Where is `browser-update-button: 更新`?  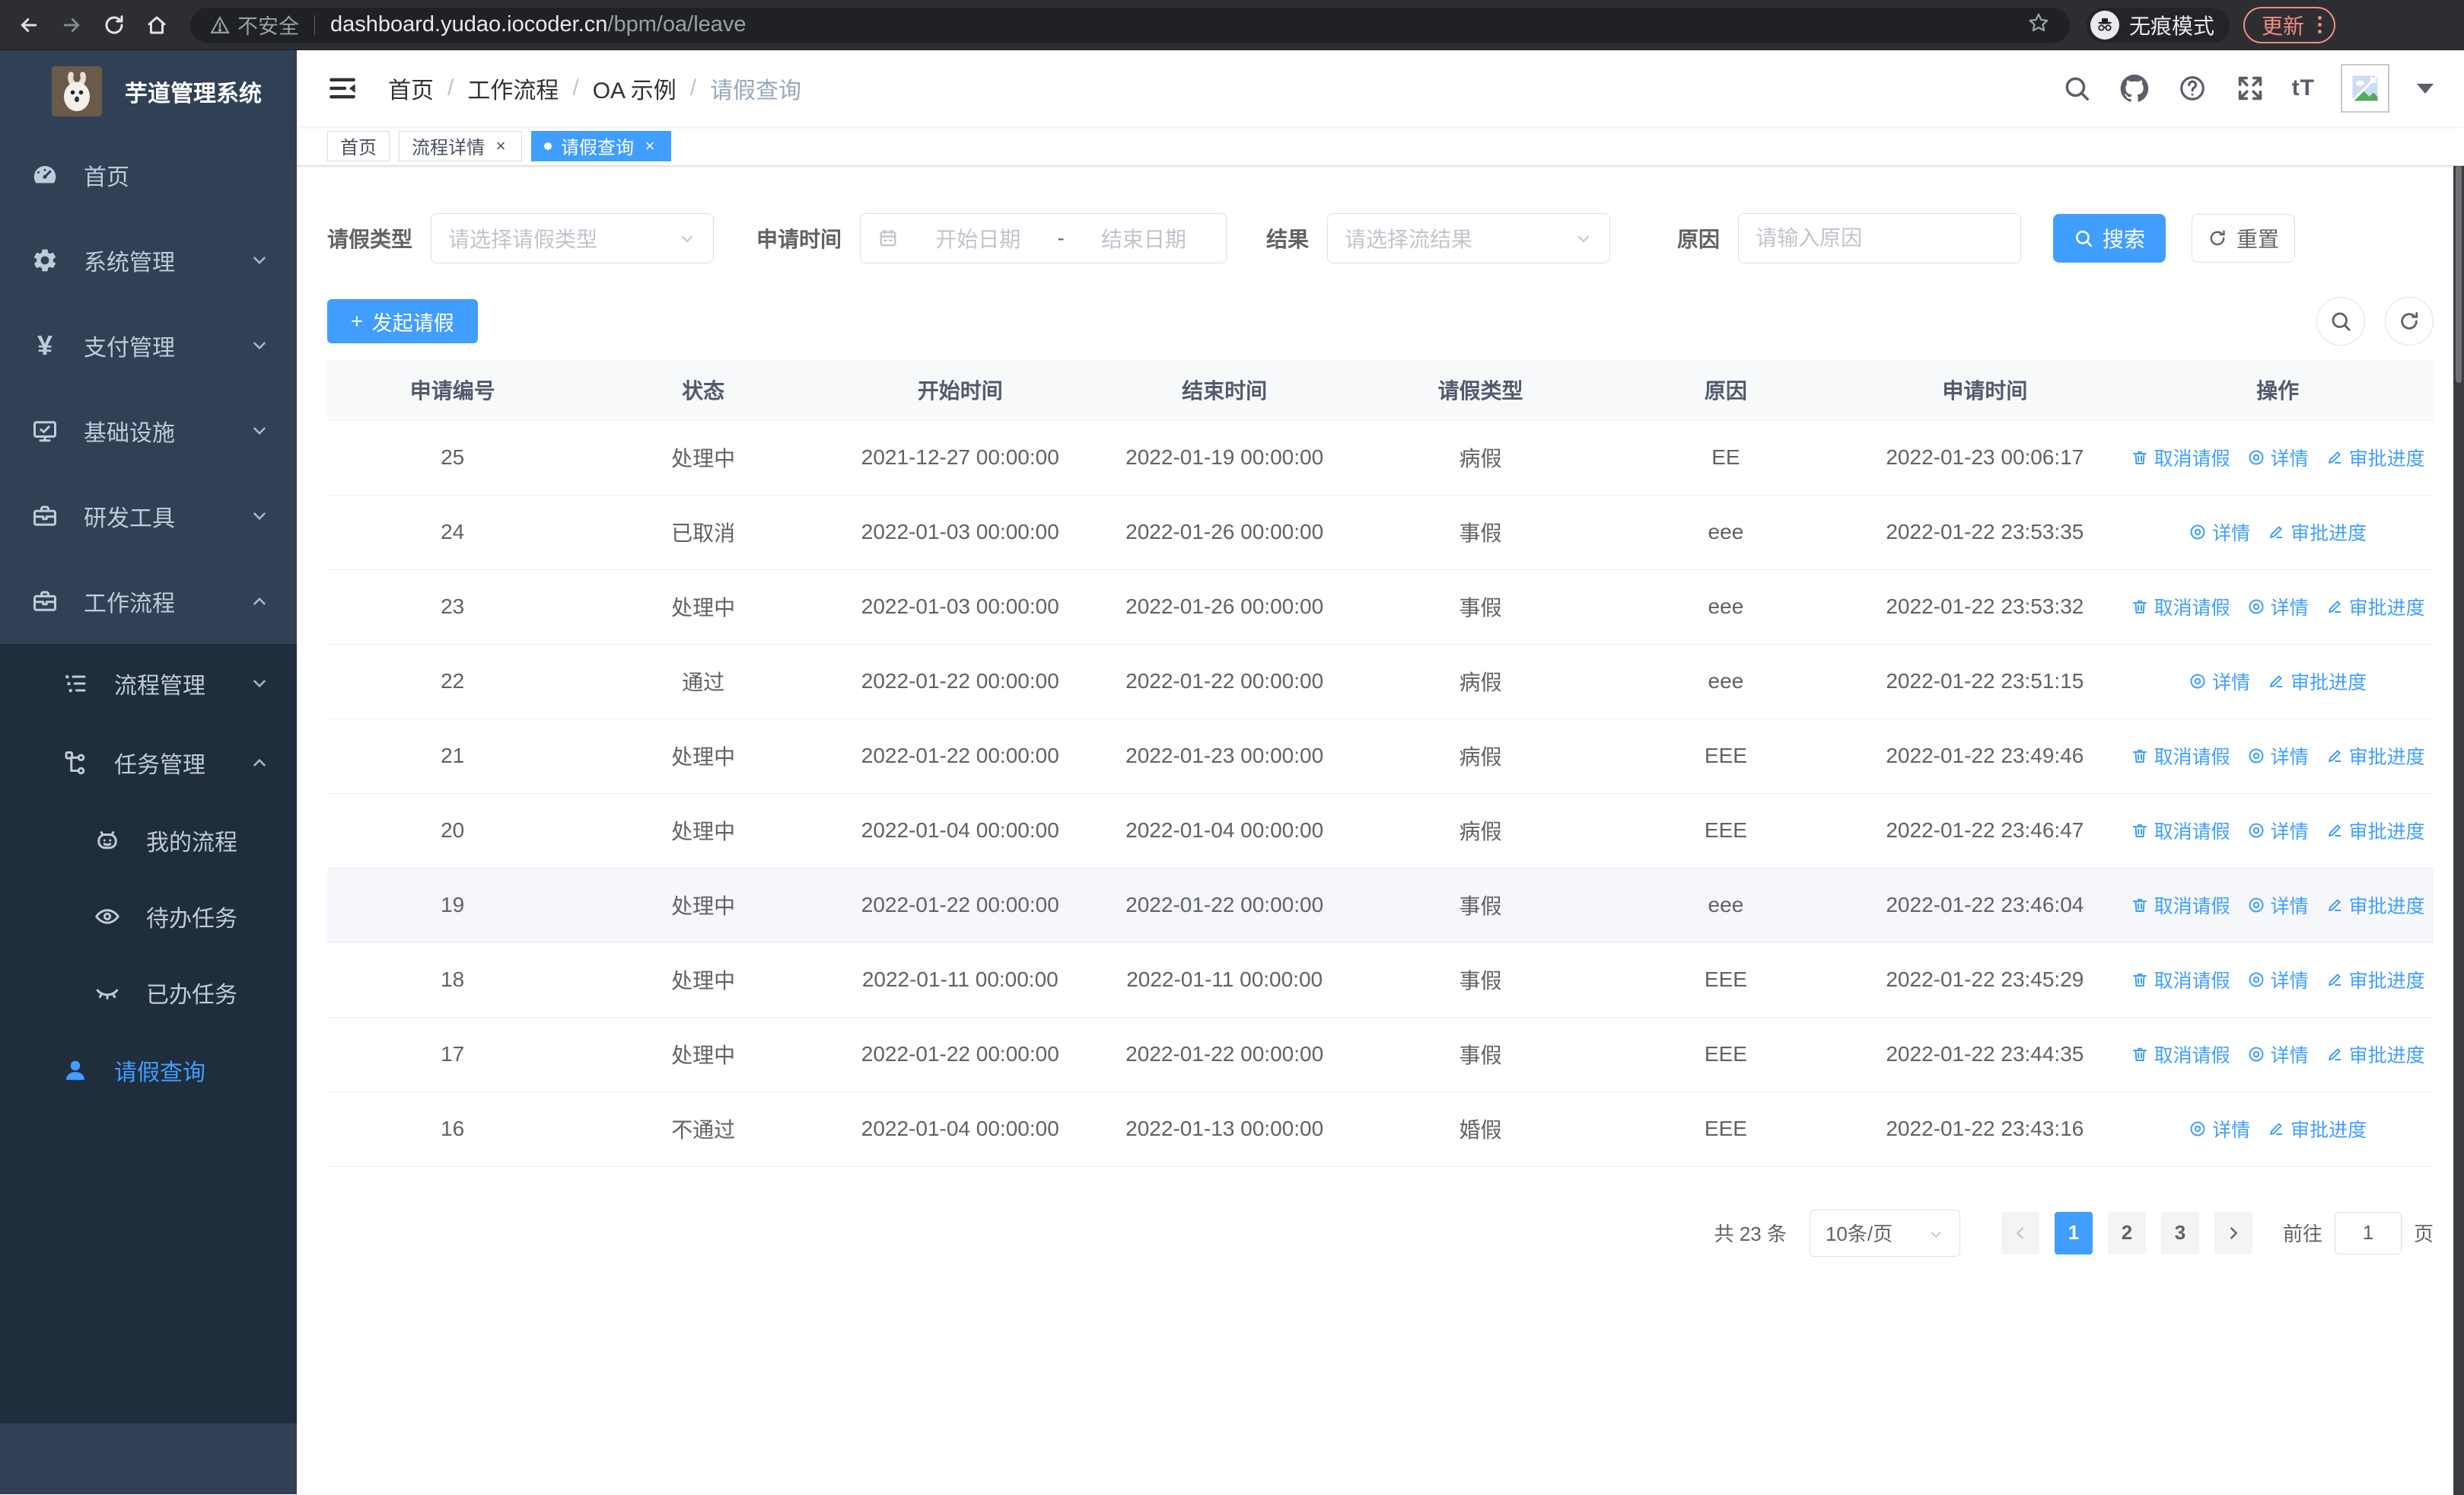
browser-update-button: 更新 is located at coordinates (2289, 25).